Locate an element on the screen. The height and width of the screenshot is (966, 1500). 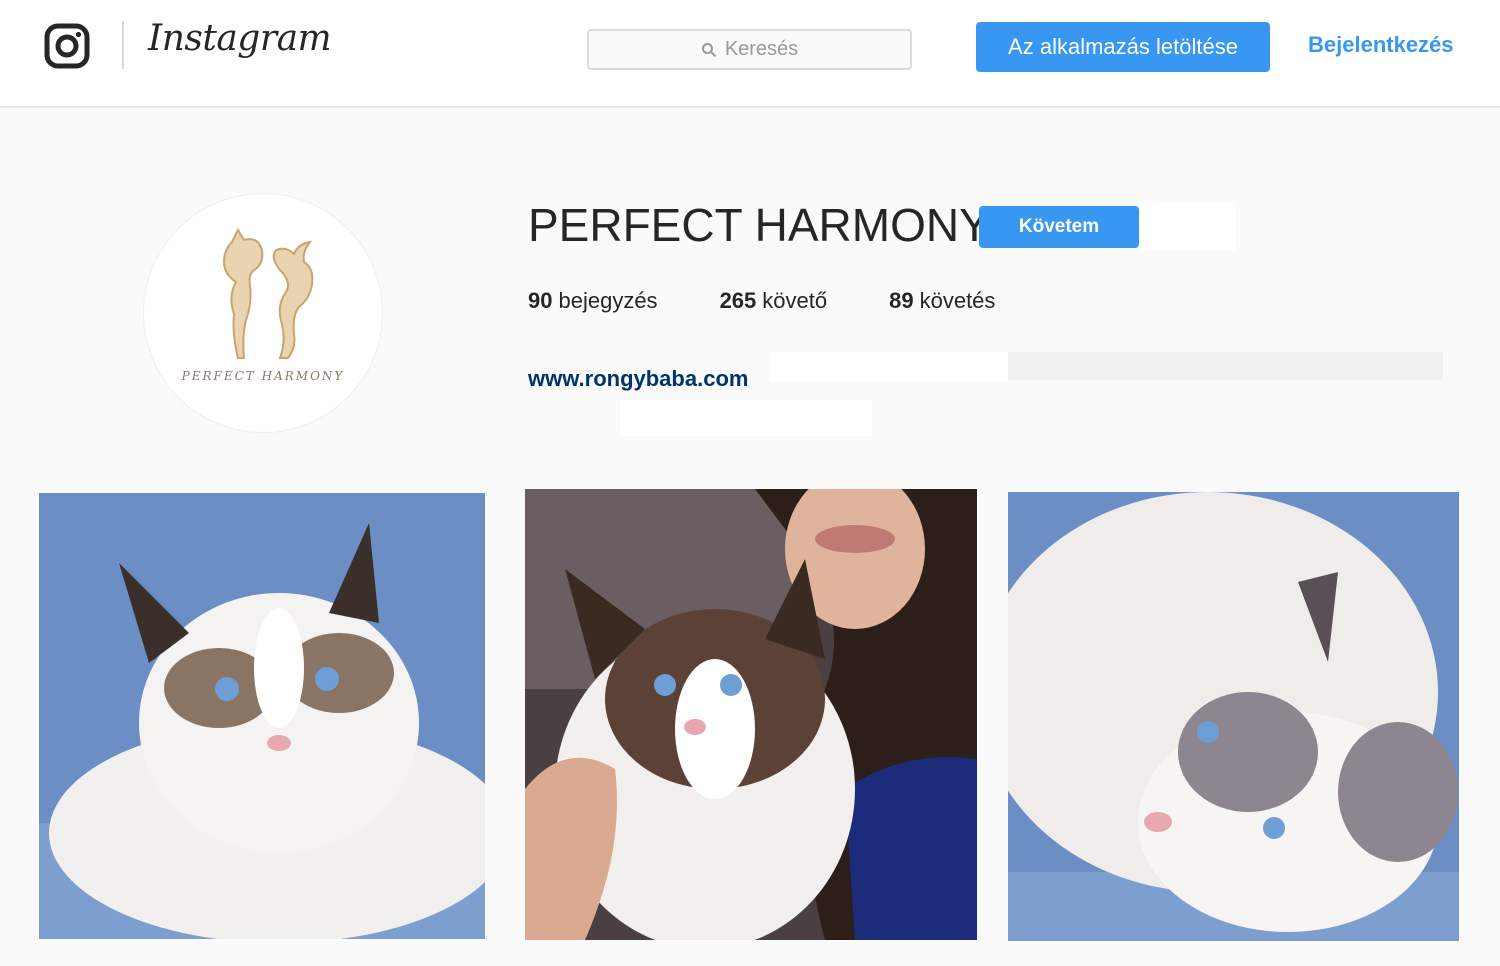
login-link: Bejelentkezés is located at coordinates (1381, 45).